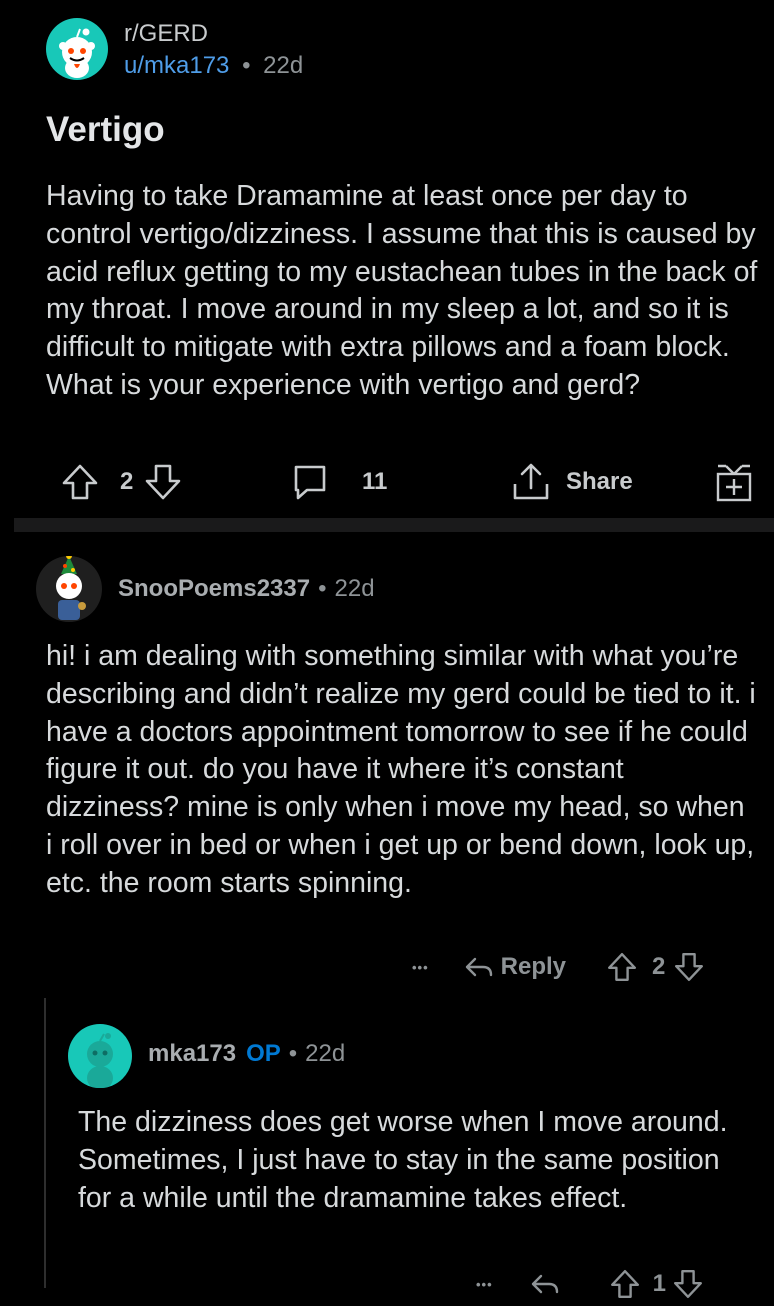 Image resolution: width=774 pixels, height=1306 pixels. I want to click on reply-age: 22d, so click(325, 1053).